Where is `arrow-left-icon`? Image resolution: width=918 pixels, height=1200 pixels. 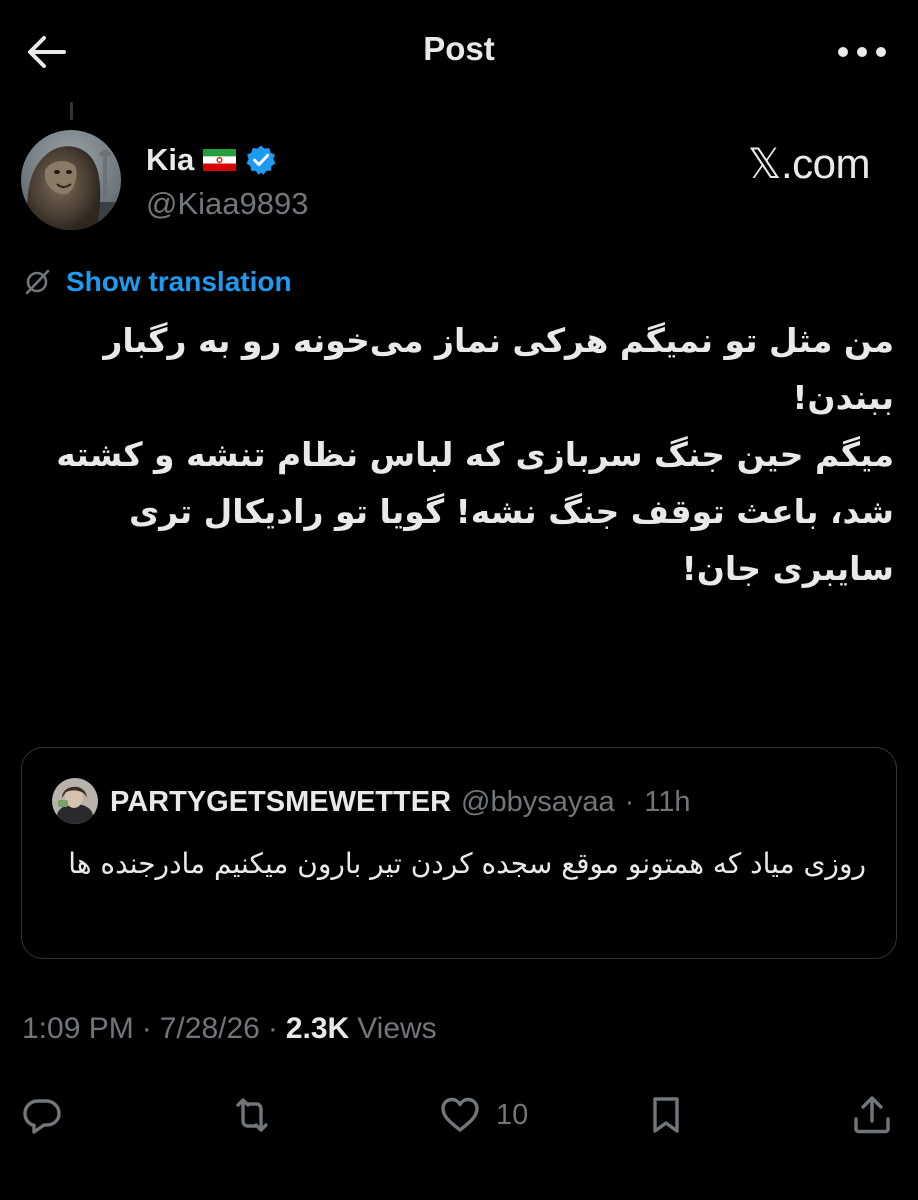
arrow-left-icon is located at coordinates (47, 52).